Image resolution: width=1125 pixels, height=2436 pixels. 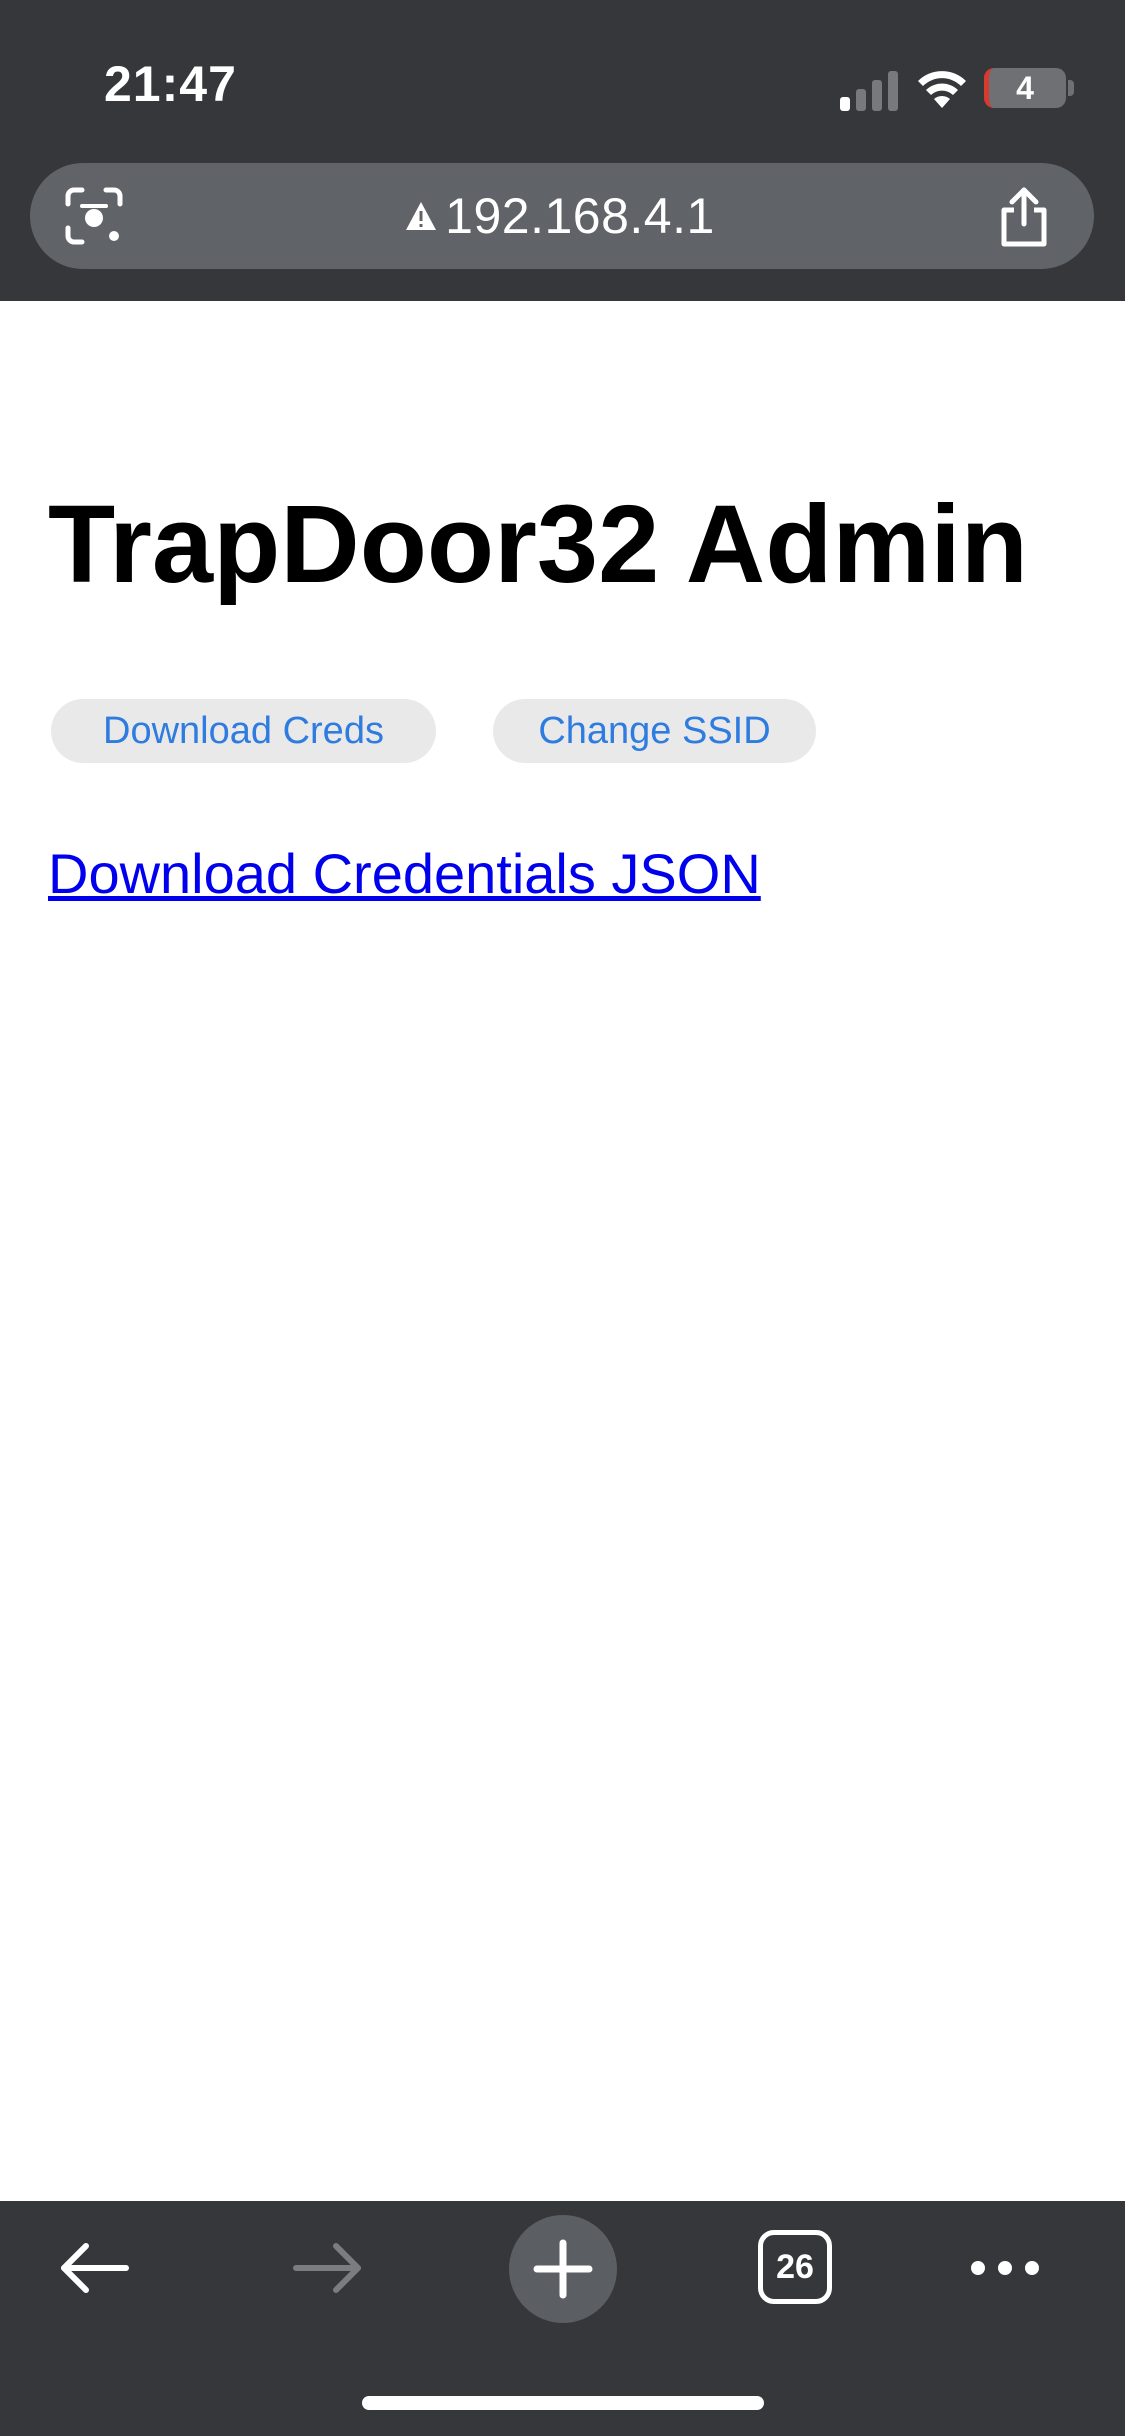 I want to click on back-arrow-icon, so click(x=94, y=2268).